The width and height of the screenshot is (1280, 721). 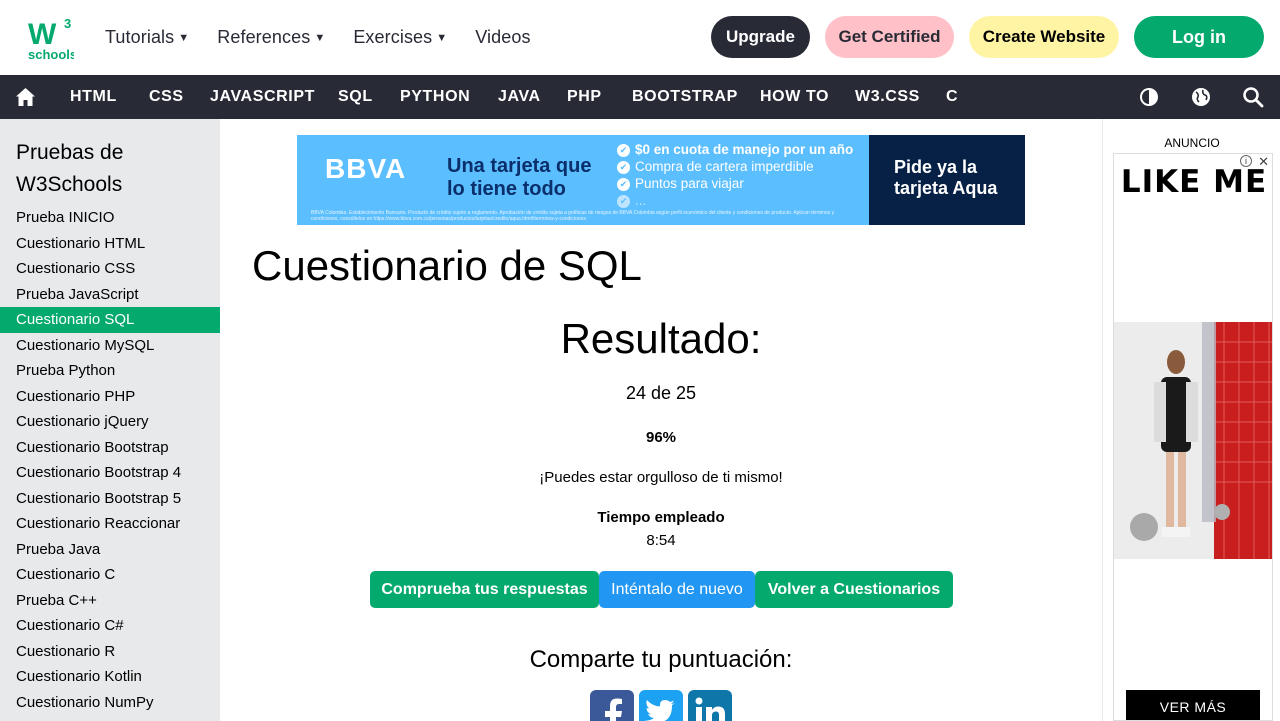 I want to click on facebook-icon, so click(x=612, y=705).